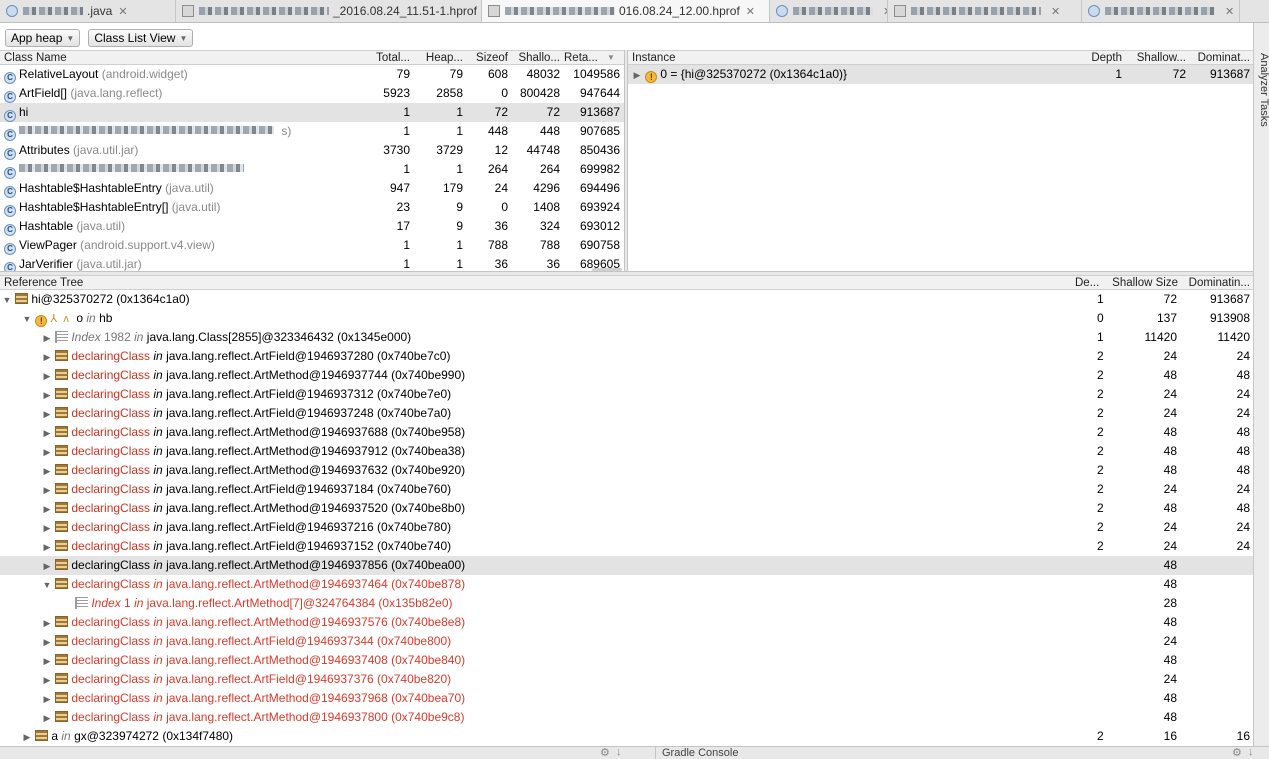  Describe the element at coordinates (626, 318) in the screenshot. I see `tree-row: ▼ ! ⅄ ᴧ o in hb 0 137 913908` at that location.